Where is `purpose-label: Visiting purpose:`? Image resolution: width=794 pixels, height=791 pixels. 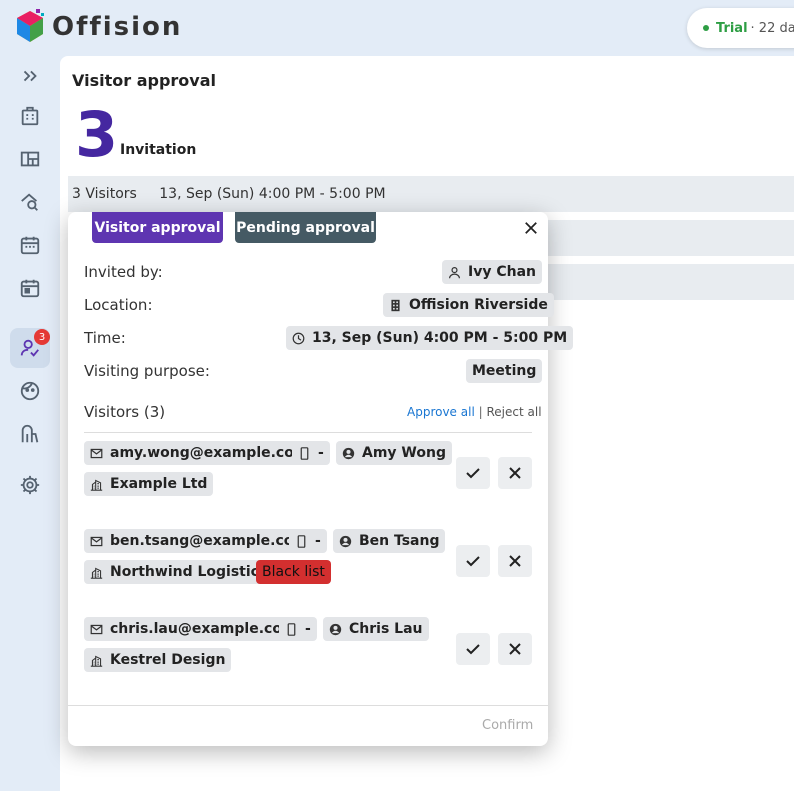 purpose-label: Visiting purpose: is located at coordinates (147, 371).